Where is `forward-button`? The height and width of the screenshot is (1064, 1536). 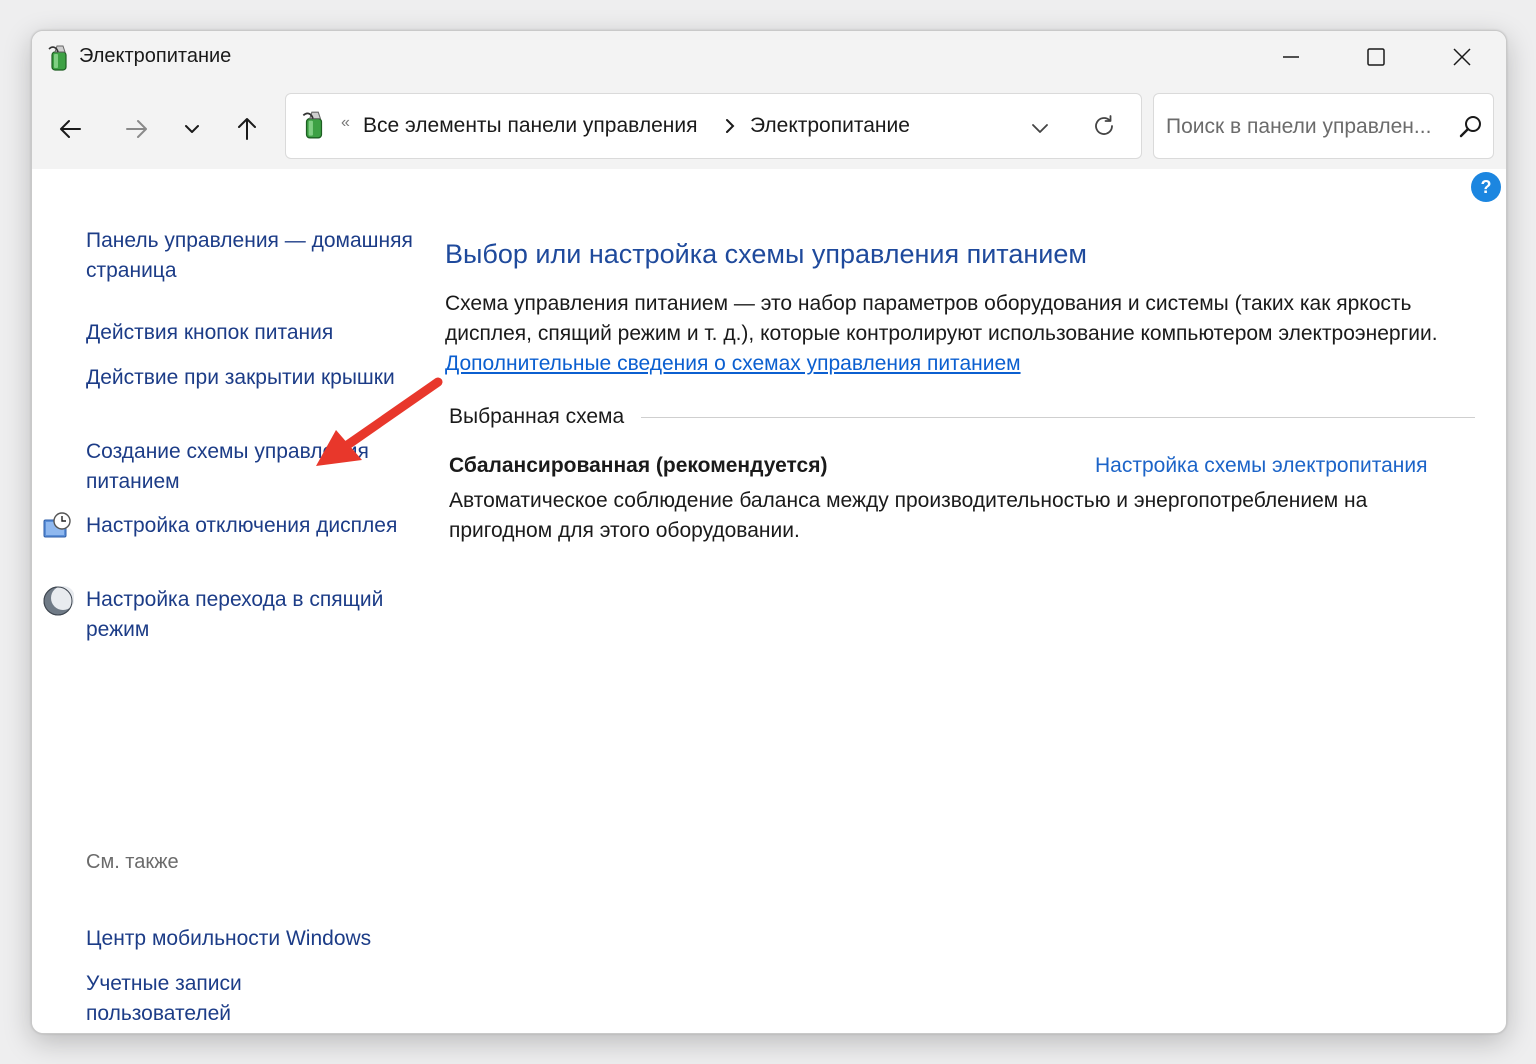 forward-button is located at coordinates (136, 129).